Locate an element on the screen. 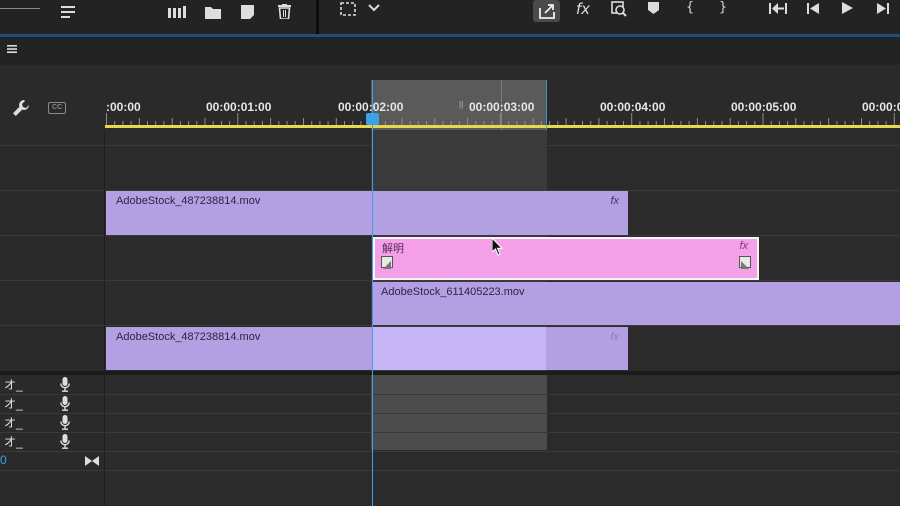 The height and width of the screenshot is (506, 900). list-menu-icon is located at coordinates (68, 12).